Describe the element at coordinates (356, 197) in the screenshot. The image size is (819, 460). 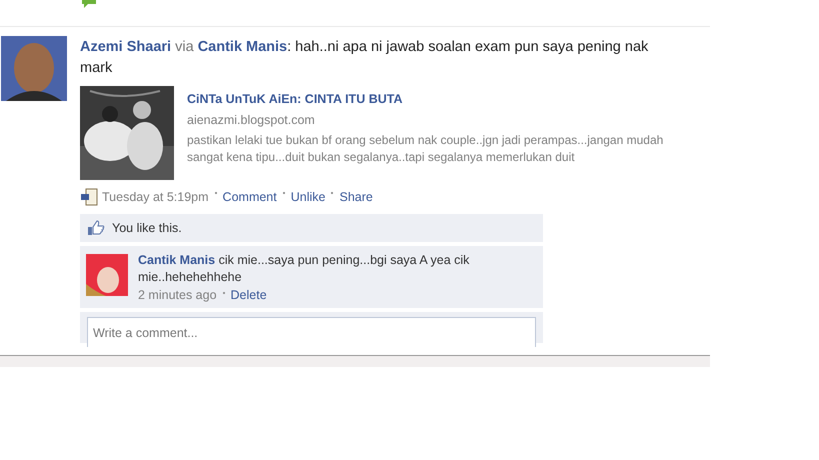
I see `post-action-link: Share` at that location.